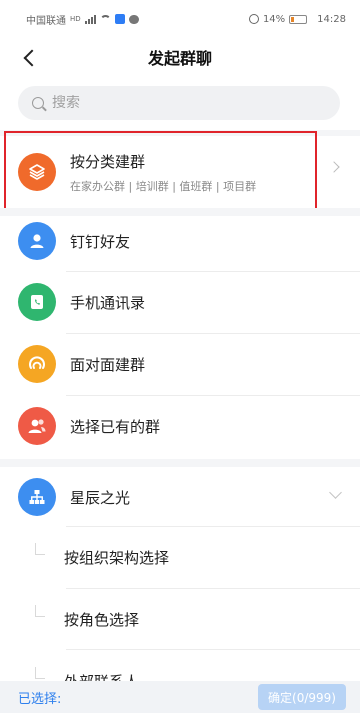 This screenshot has height=713, width=360. What do you see at coordinates (163, 172) in the screenshot?
I see `category-group-text: 按分类建群 在家办公群 | 培训群 | 值班群 | 项目群` at bounding box center [163, 172].